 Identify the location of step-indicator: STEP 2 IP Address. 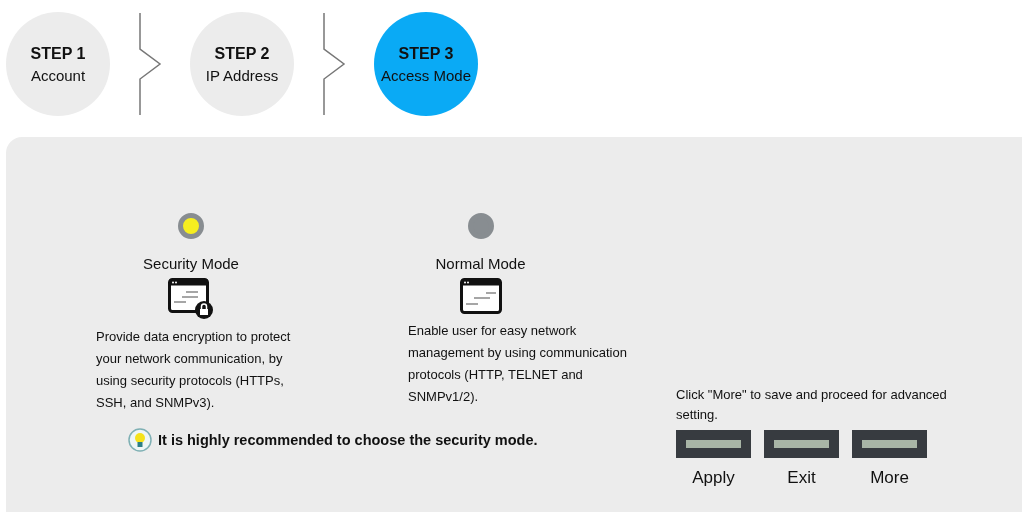
(242, 64).